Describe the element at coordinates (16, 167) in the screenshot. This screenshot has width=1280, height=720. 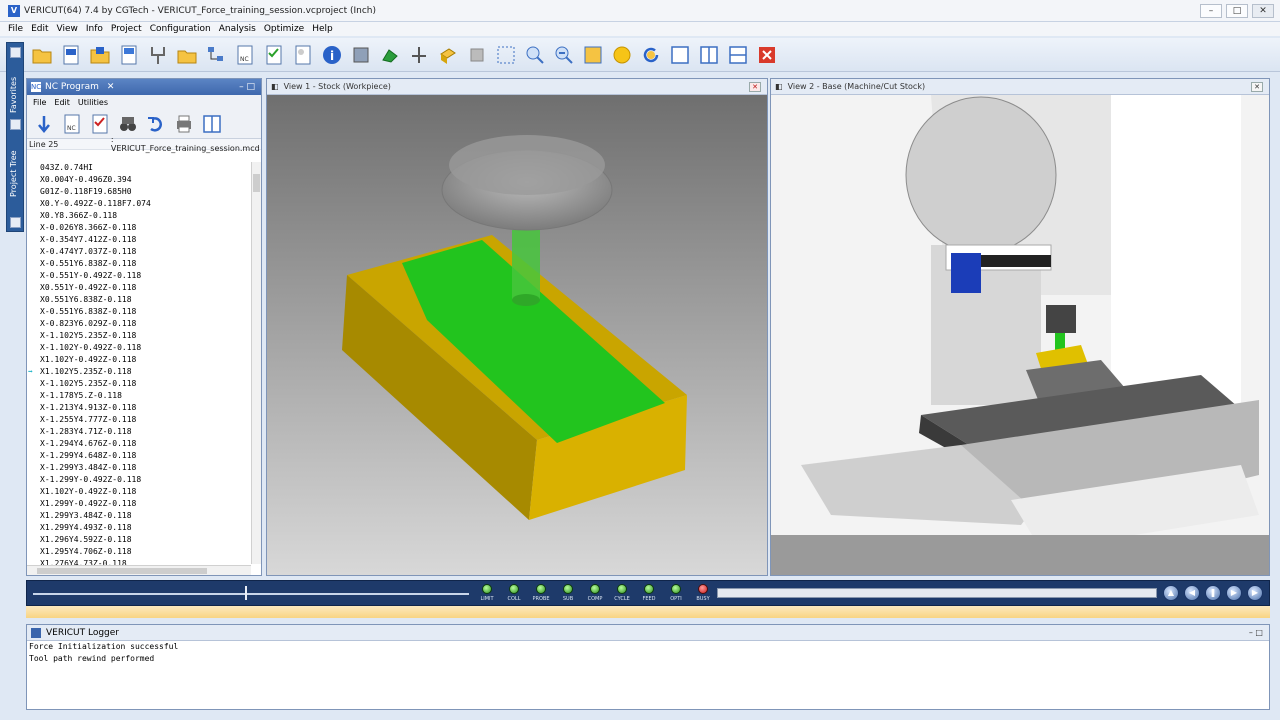
I see `project-tree-tab: Project Tree` at that location.